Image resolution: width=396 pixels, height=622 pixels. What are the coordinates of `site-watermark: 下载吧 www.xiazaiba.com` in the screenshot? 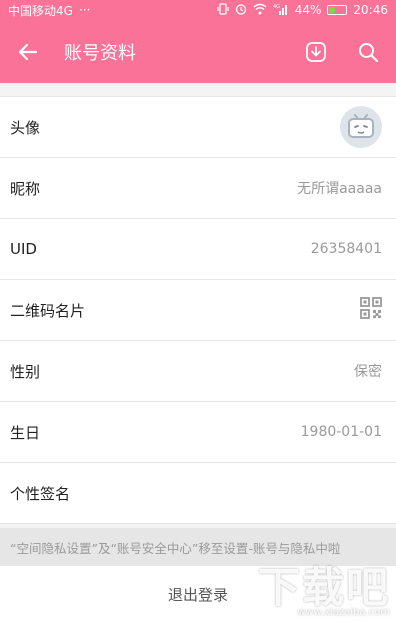 It's located at (323, 590).